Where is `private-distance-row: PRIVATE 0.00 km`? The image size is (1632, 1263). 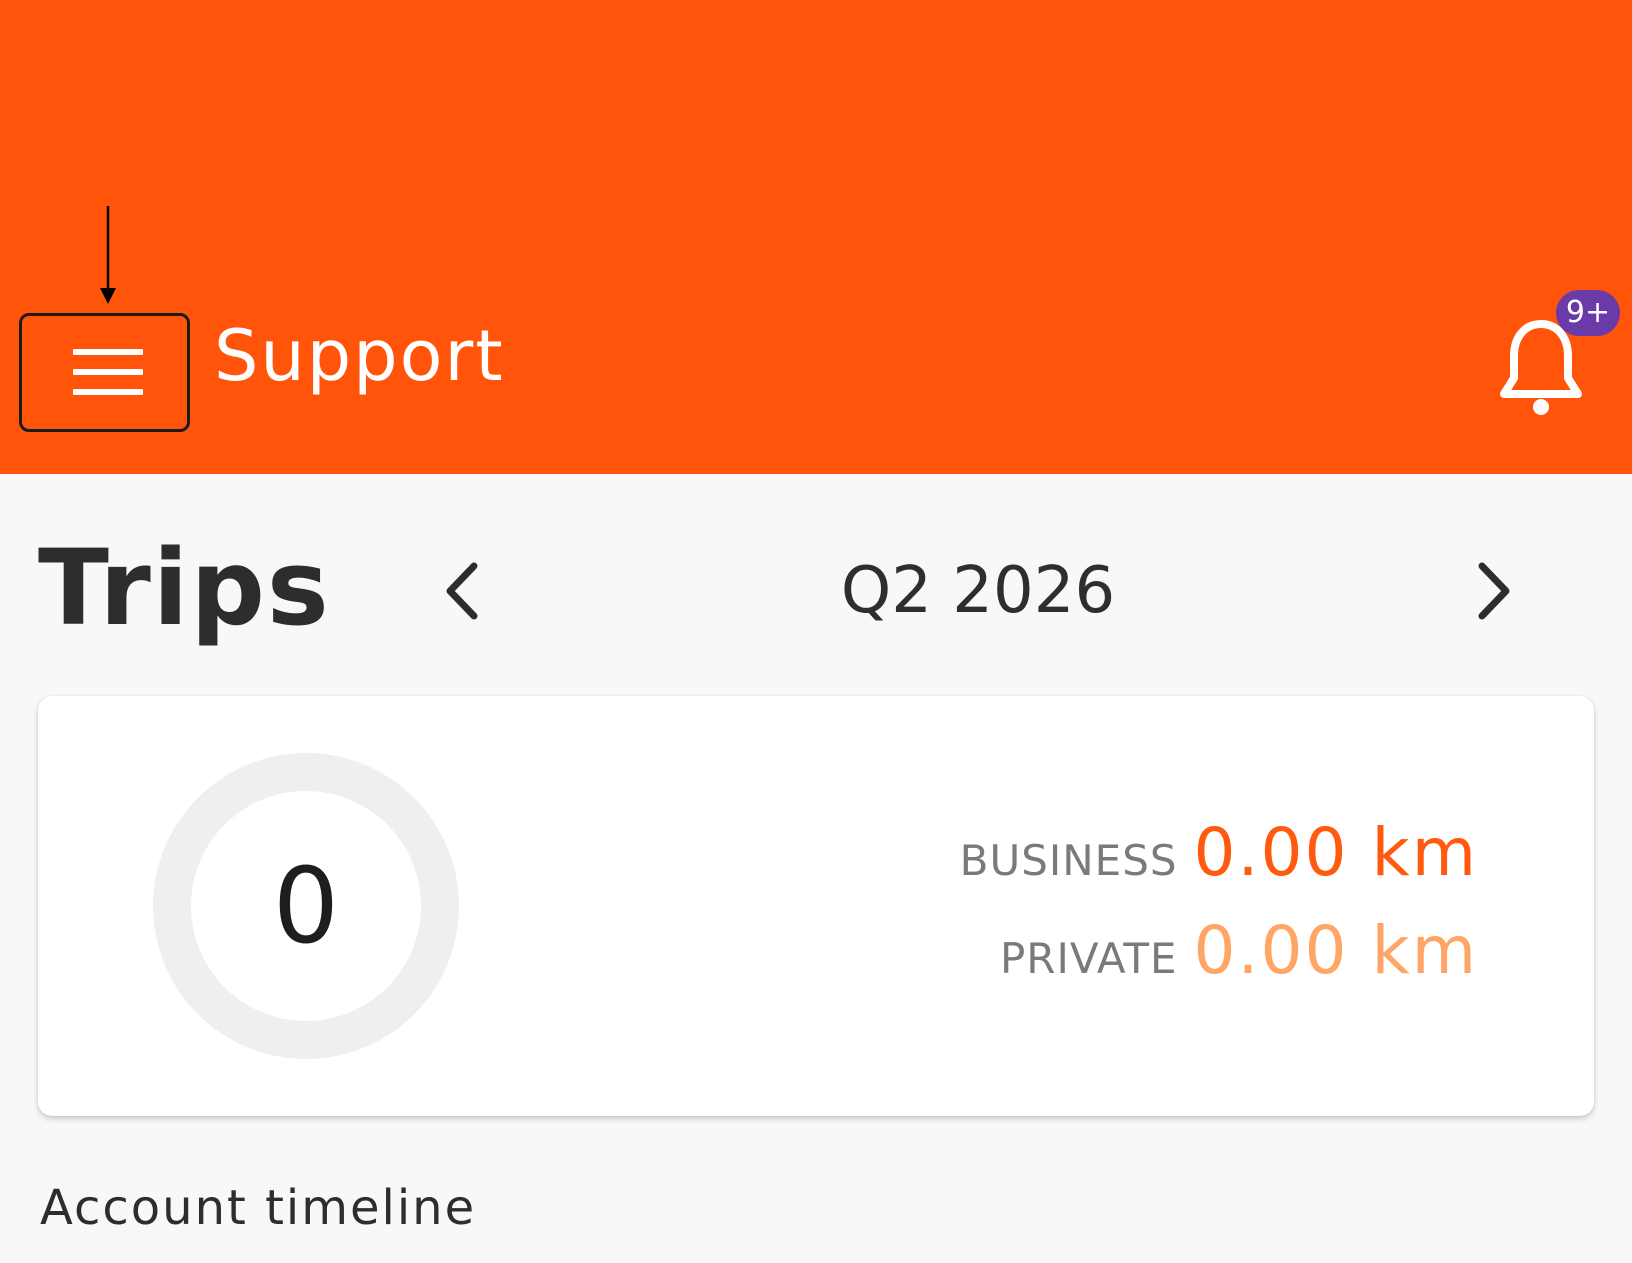 private-distance-row: PRIVATE 0.00 km is located at coordinates (1238, 950).